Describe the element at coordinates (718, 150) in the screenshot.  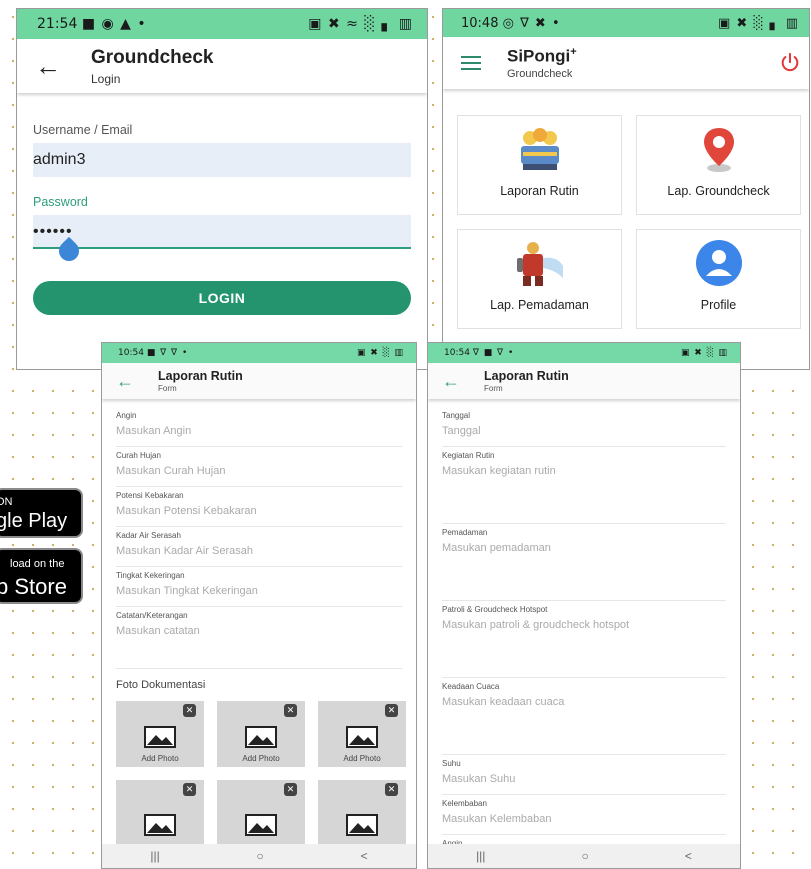
I see `location-pin-icon` at that location.